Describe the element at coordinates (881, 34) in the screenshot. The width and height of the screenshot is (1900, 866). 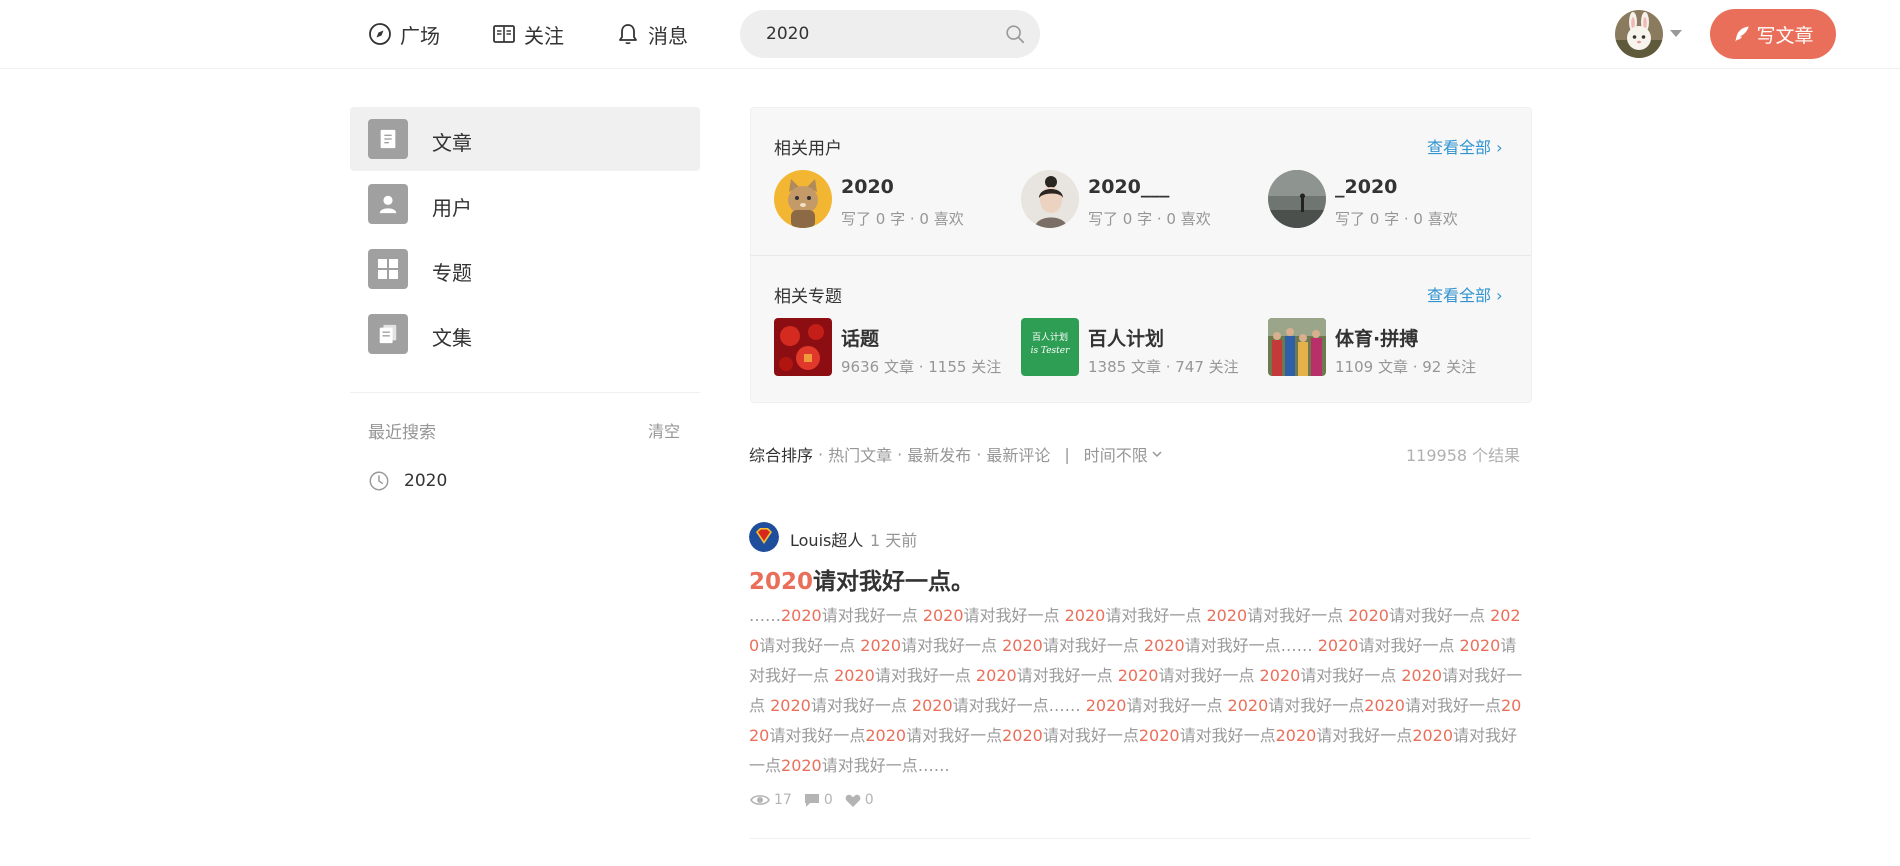
I see `search-input` at that location.